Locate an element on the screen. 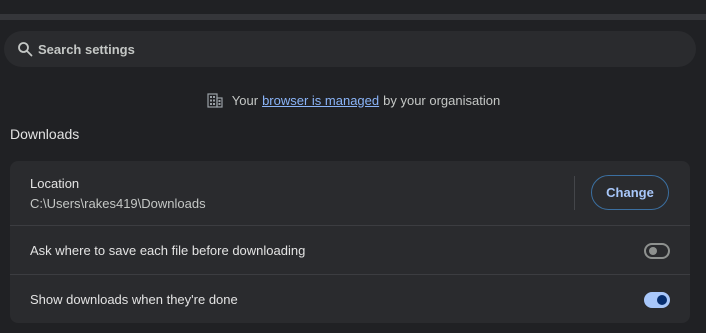 The image size is (706, 333). row-divider is located at coordinates (574, 193).